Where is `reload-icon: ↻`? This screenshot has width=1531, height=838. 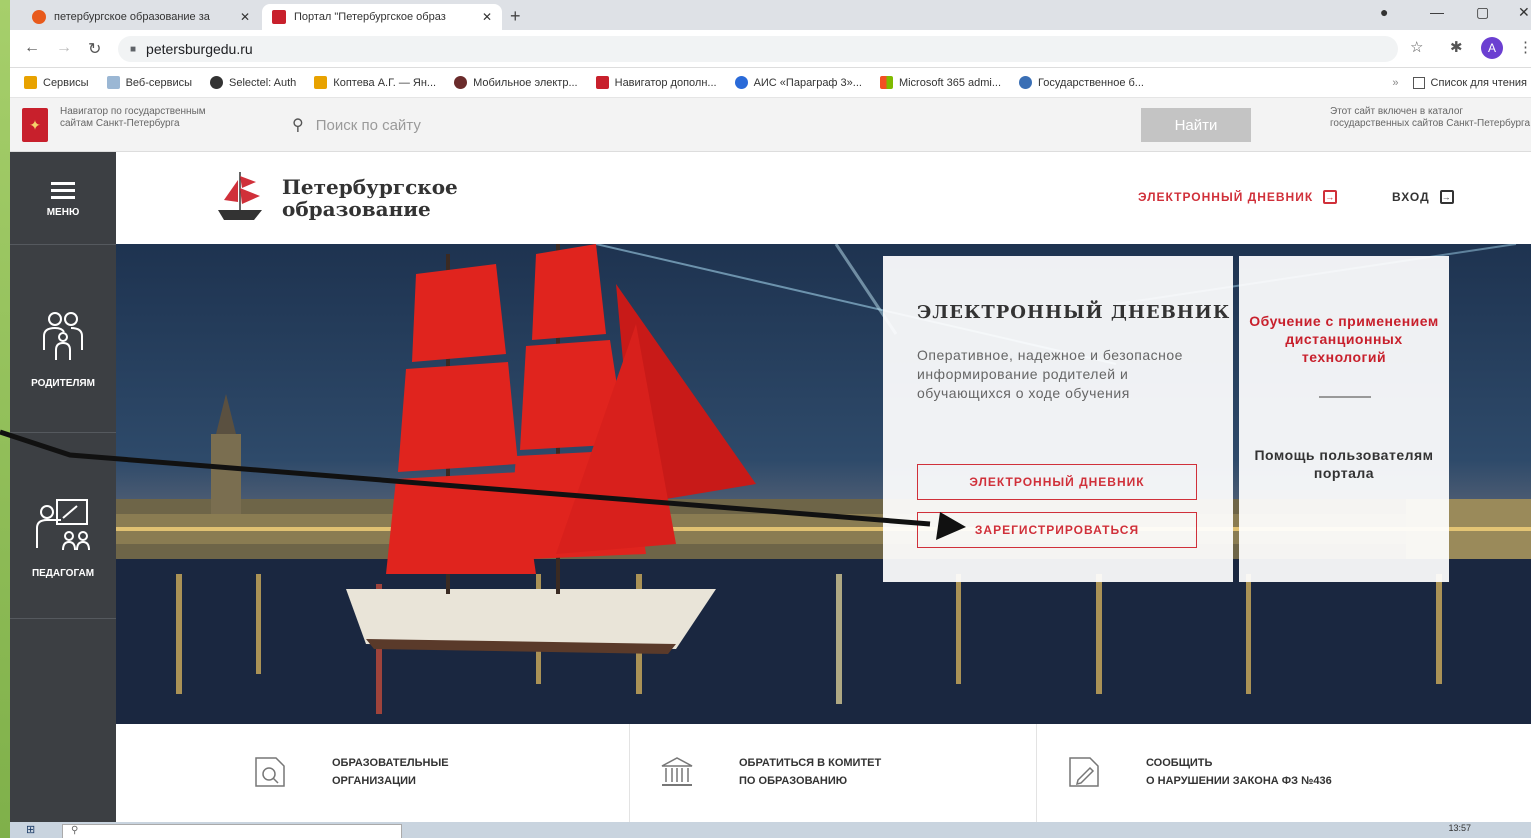 reload-icon: ↻ is located at coordinates (94, 49).